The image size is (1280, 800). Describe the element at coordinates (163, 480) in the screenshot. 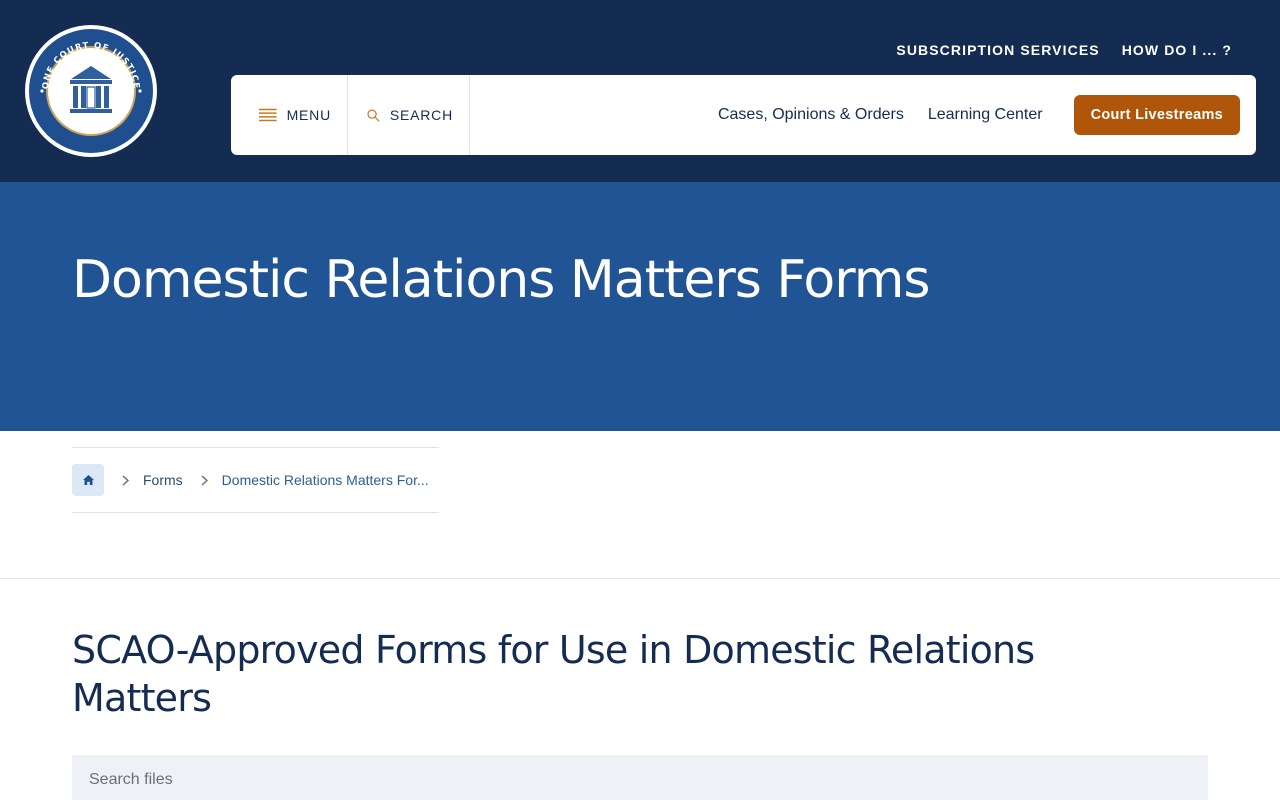

I see `breadcrumb-forms-link: Forms` at that location.